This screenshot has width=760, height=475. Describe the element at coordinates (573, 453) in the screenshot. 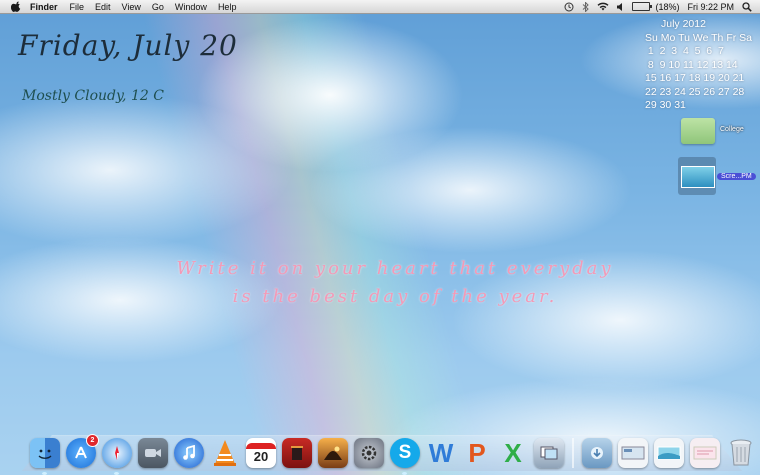

I see `dock-separator` at that location.